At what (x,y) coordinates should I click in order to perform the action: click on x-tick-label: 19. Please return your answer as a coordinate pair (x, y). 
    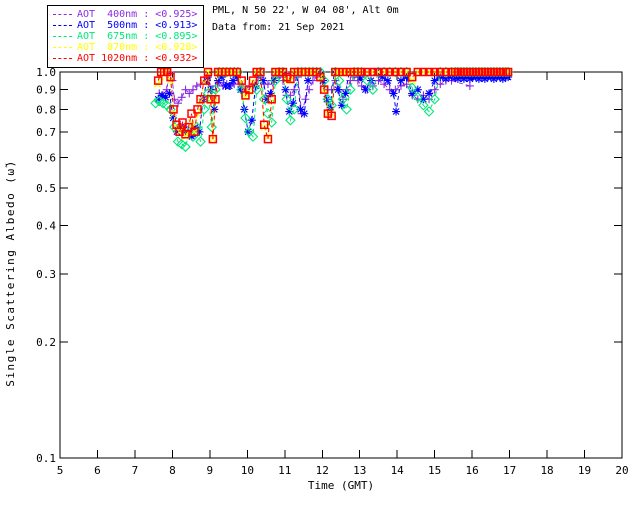
    Looking at the image, I should click on (584, 470).